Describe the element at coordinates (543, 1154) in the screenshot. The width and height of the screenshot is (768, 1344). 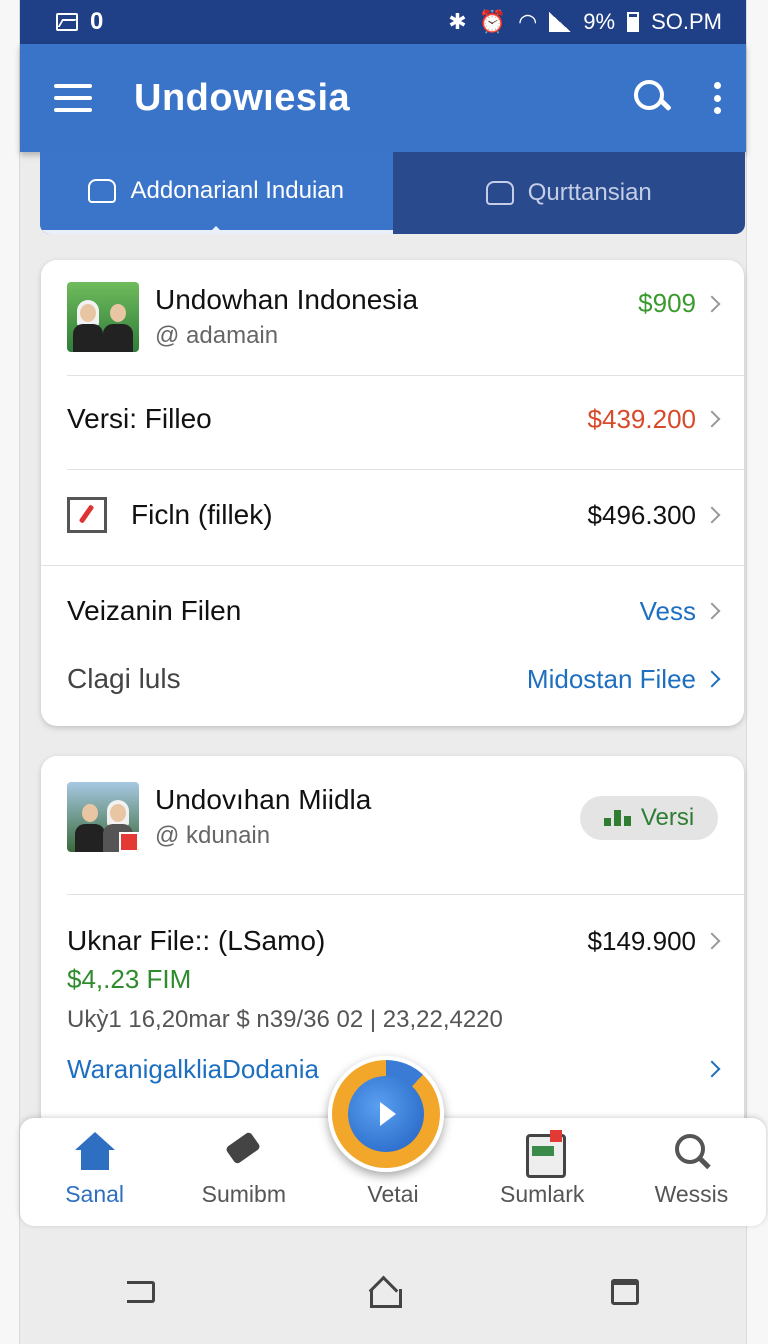
I see `tablet-icon` at that location.